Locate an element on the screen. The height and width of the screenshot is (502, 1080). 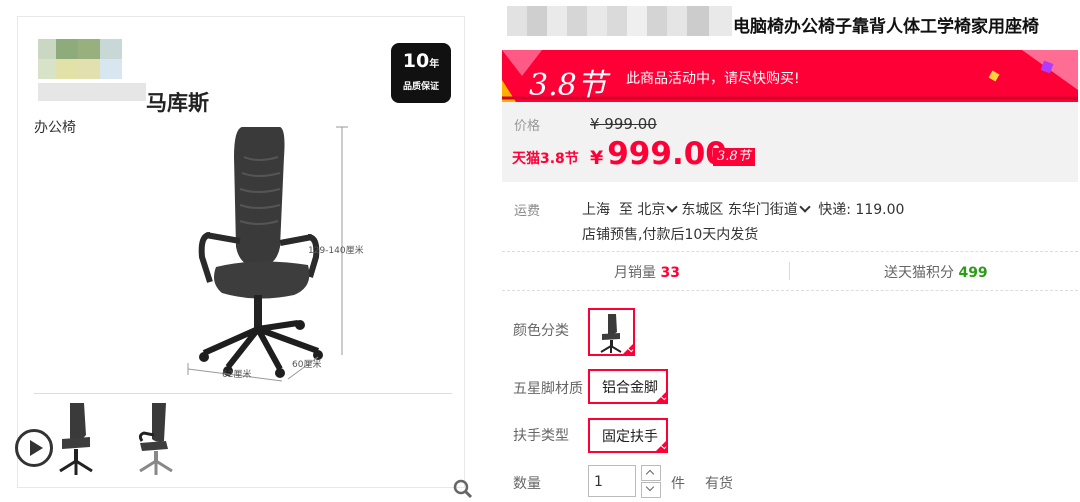
original-price: ¥ 999.00 is located at coordinates (623, 124).